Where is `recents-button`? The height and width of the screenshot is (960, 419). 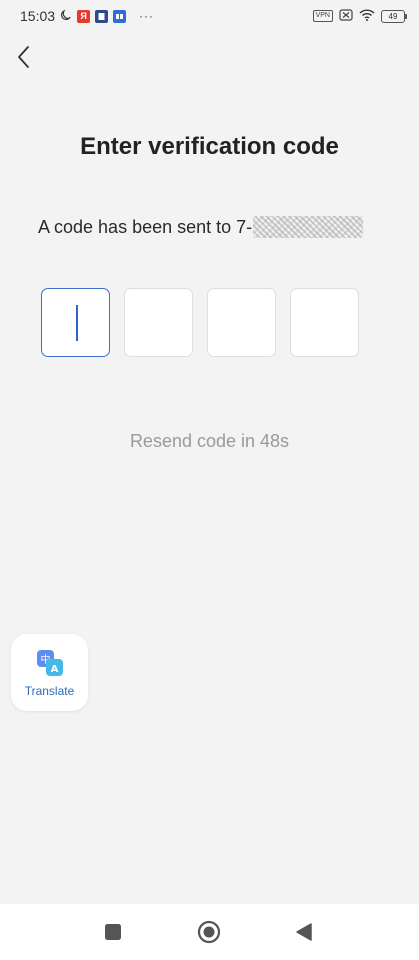 recents-button is located at coordinates (113, 932).